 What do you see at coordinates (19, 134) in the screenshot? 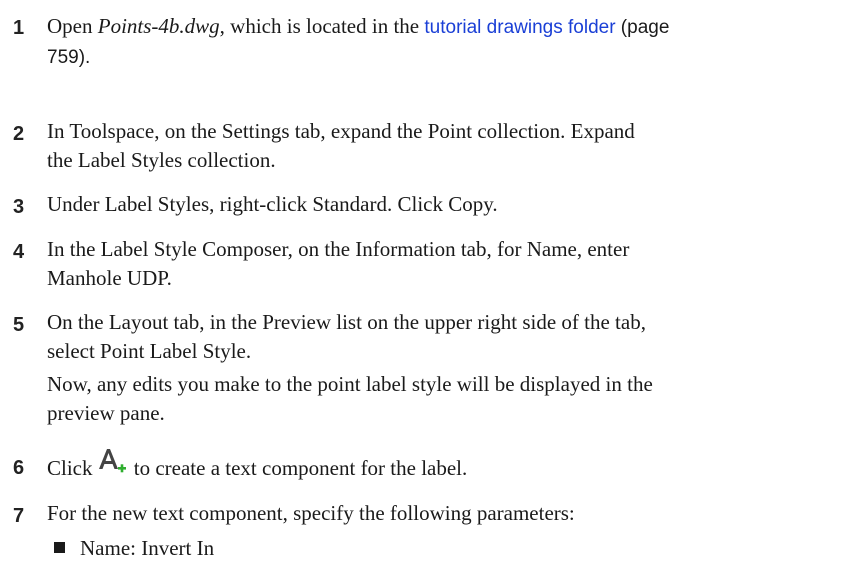
I see `step-number: 2` at bounding box center [19, 134].